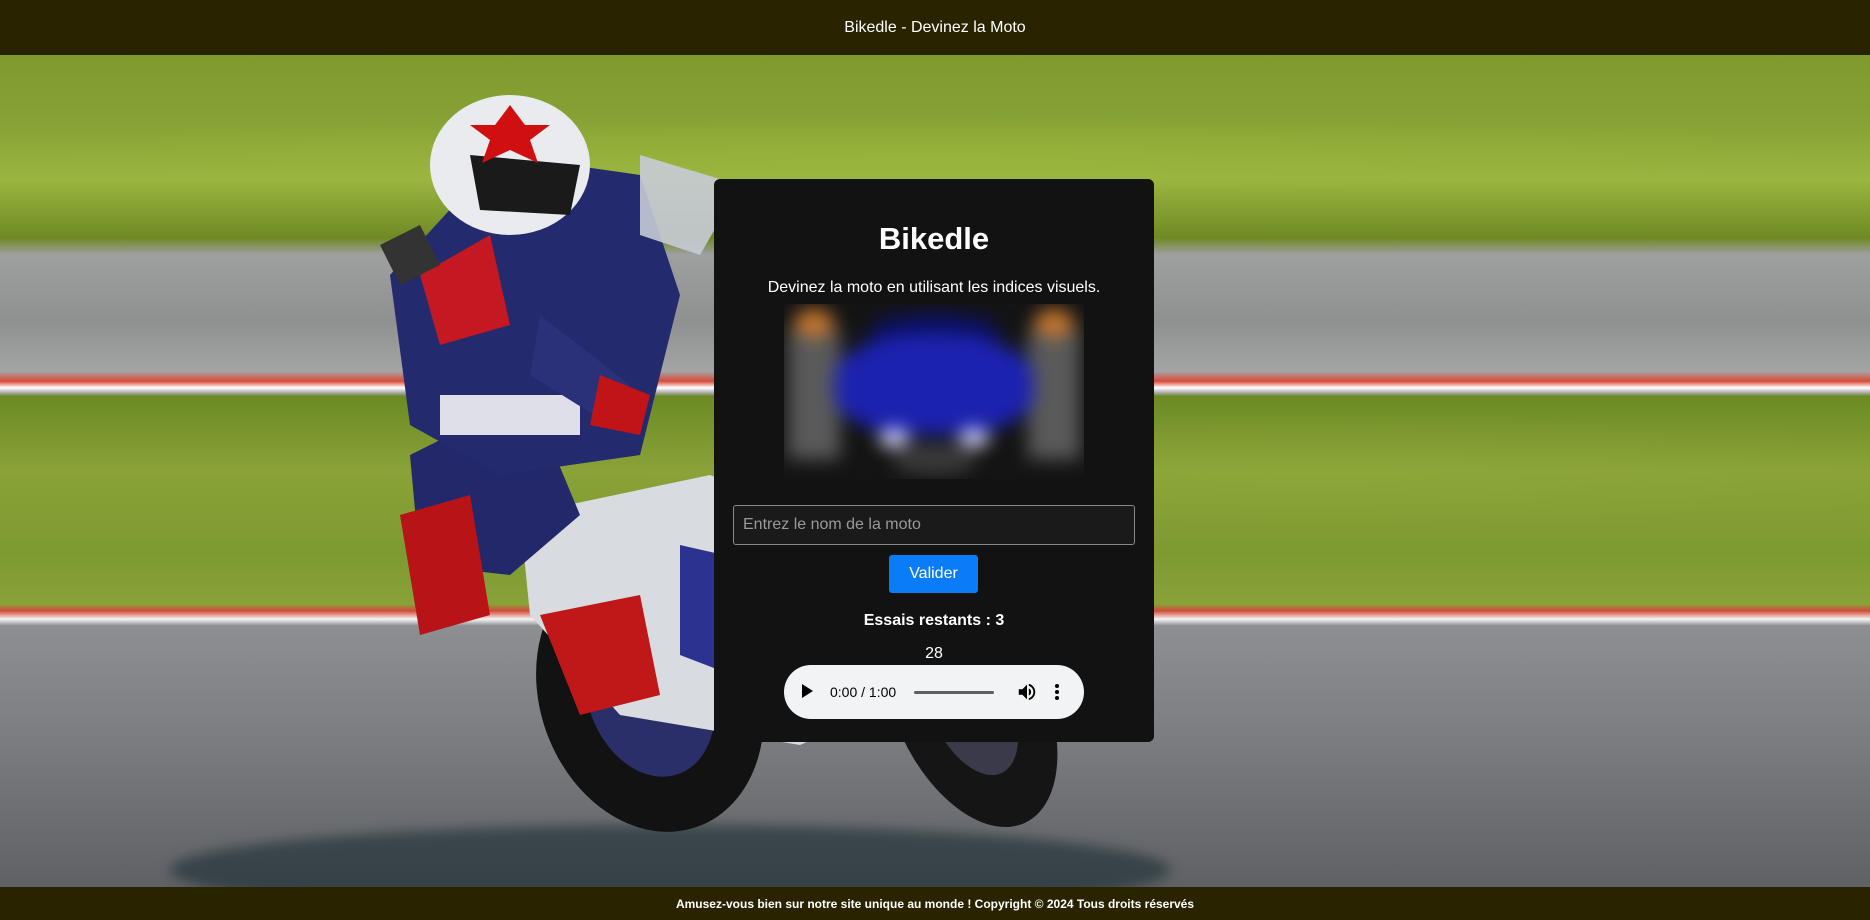 This screenshot has width=1870, height=920. What do you see at coordinates (1057, 692) in the screenshot?
I see `more-options-icon` at bounding box center [1057, 692].